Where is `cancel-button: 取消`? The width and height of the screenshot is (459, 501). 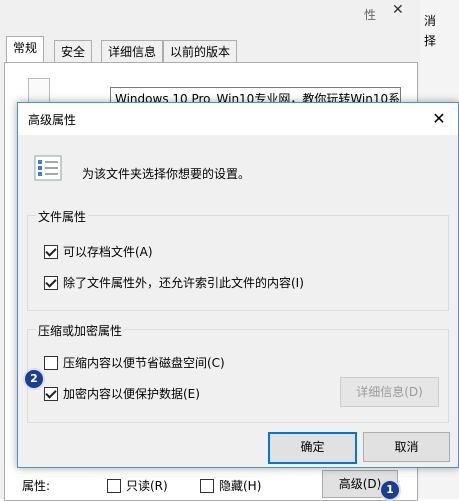
cancel-button: 取消 is located at coordinates (406, 447).